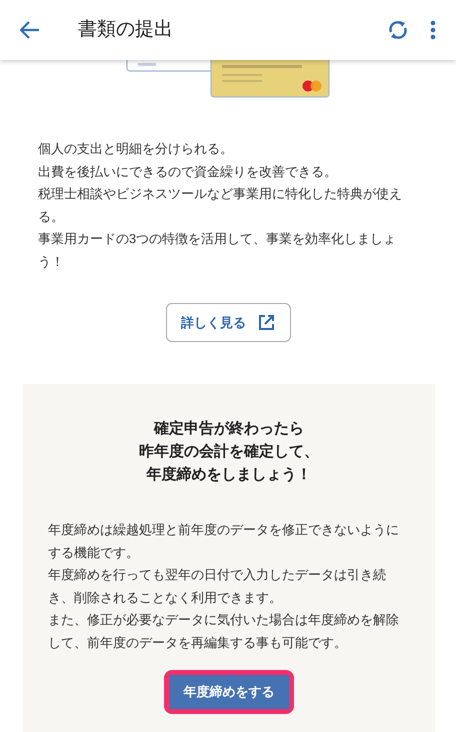 This screenshot has width=456, height=732. Describe the element at coordinates (218, 250) in the screenshot. I see `benefit-text: 事業用カードの3つの特徴を活用して、事業を効率化しましょう！` at that location.